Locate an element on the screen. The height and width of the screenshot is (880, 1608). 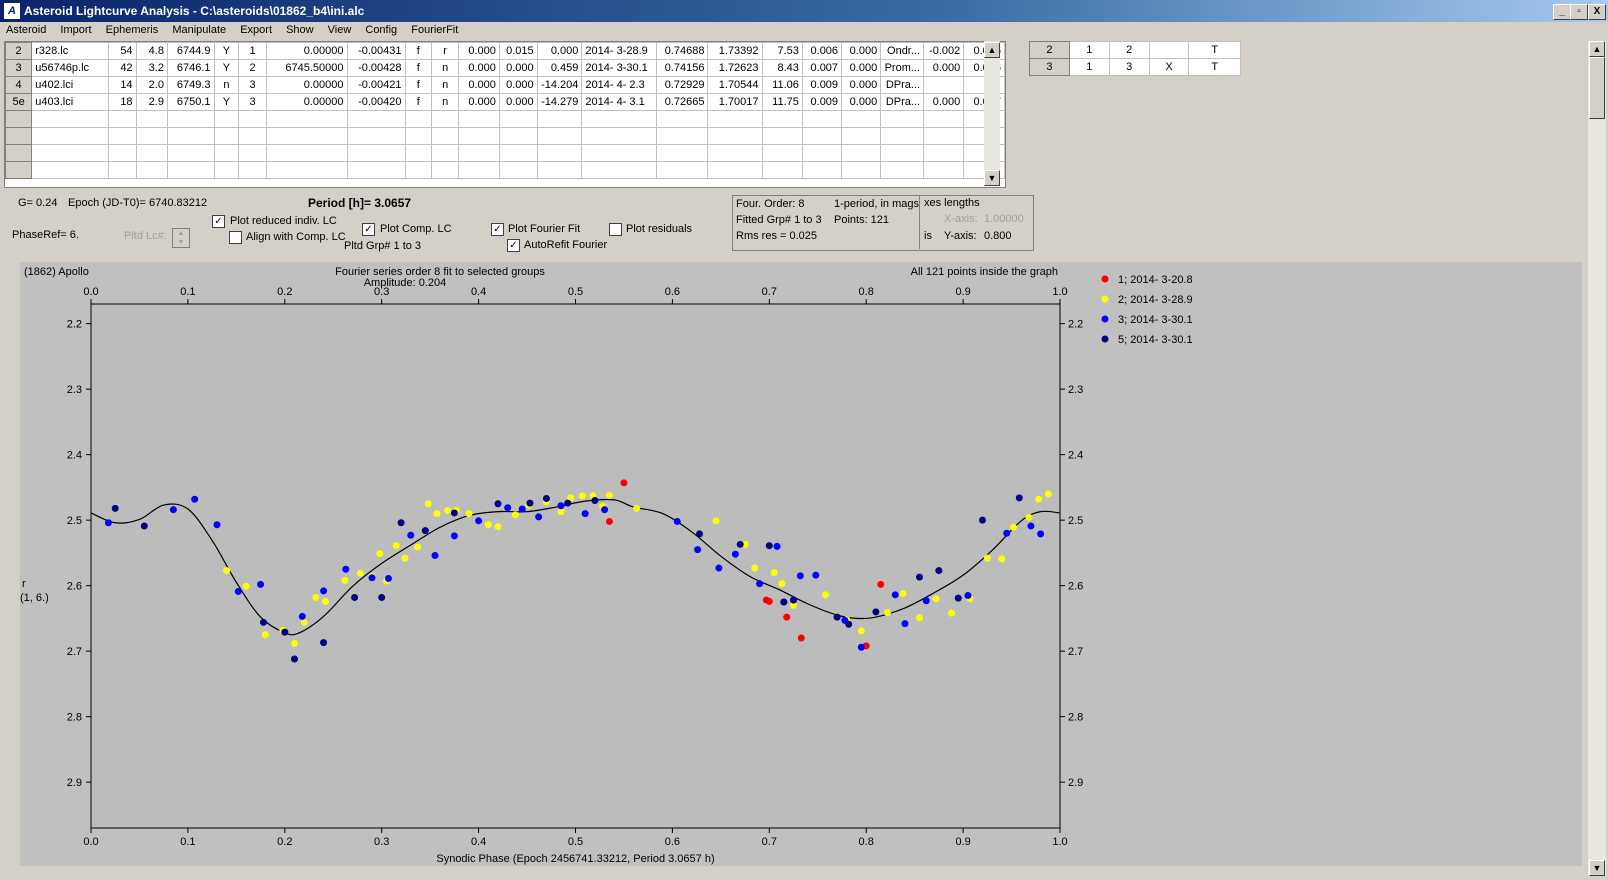
x-tick-label-bottom: 0.5 is located at coordinates (575, 842).